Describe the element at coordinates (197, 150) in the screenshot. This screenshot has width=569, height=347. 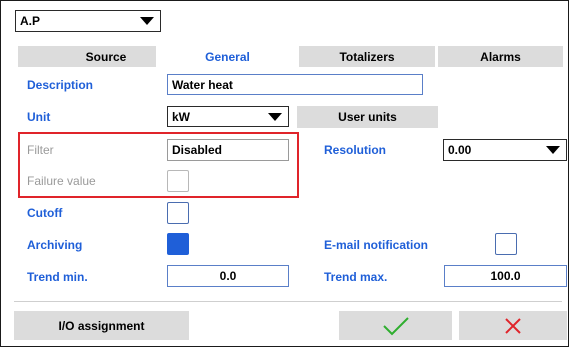
I see `filter-value: Disabled` at that location.